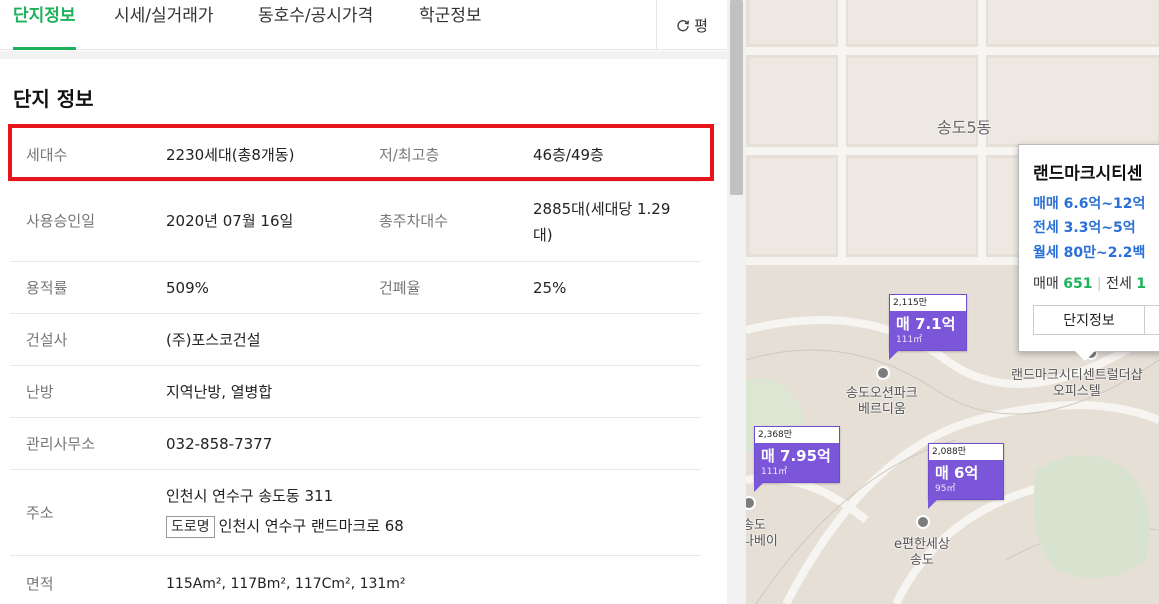 The width and height of the screenshot is (1159, 604). I want to click on sale-price: 매 6억, so click(957, 473).